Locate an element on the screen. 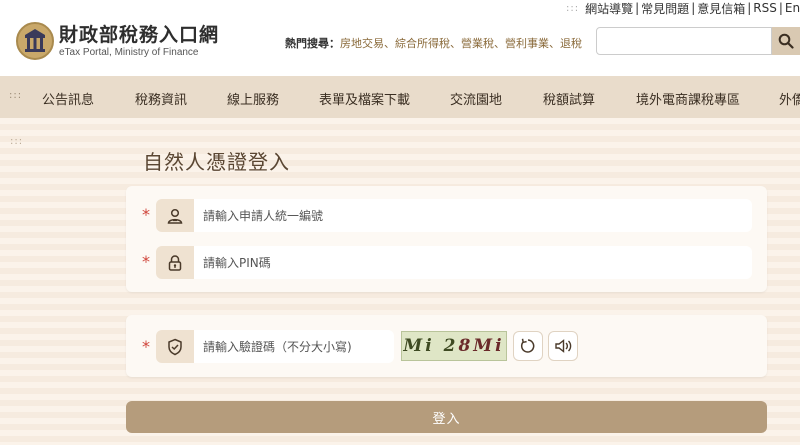 This screenshot has width=800, height=445. login-button: 登入 is located at coordinates (446, 417).